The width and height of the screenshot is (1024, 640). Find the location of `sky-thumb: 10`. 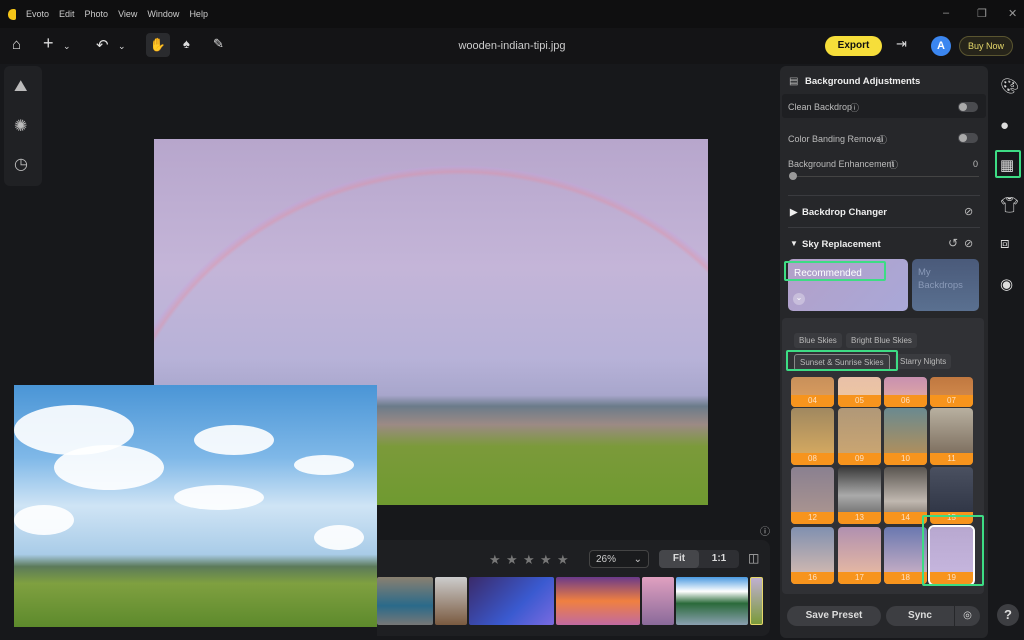

sky-thumb: 10 is located at coordinates (905, 436).